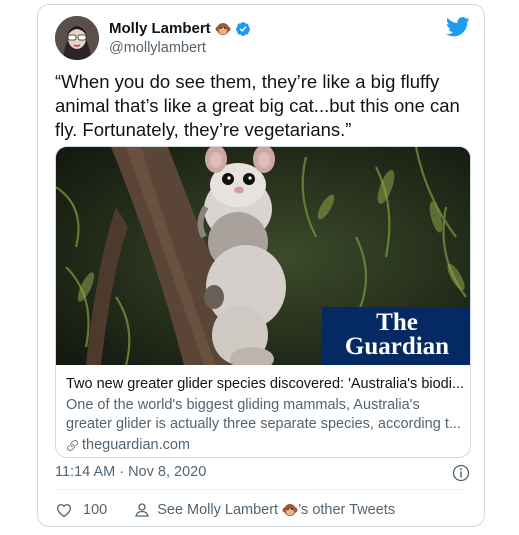 The image size is (519, 535). What do you see at coordinates (72, 445) in the screenshot?
I see `link-icon` at bounding box center [72, 445].